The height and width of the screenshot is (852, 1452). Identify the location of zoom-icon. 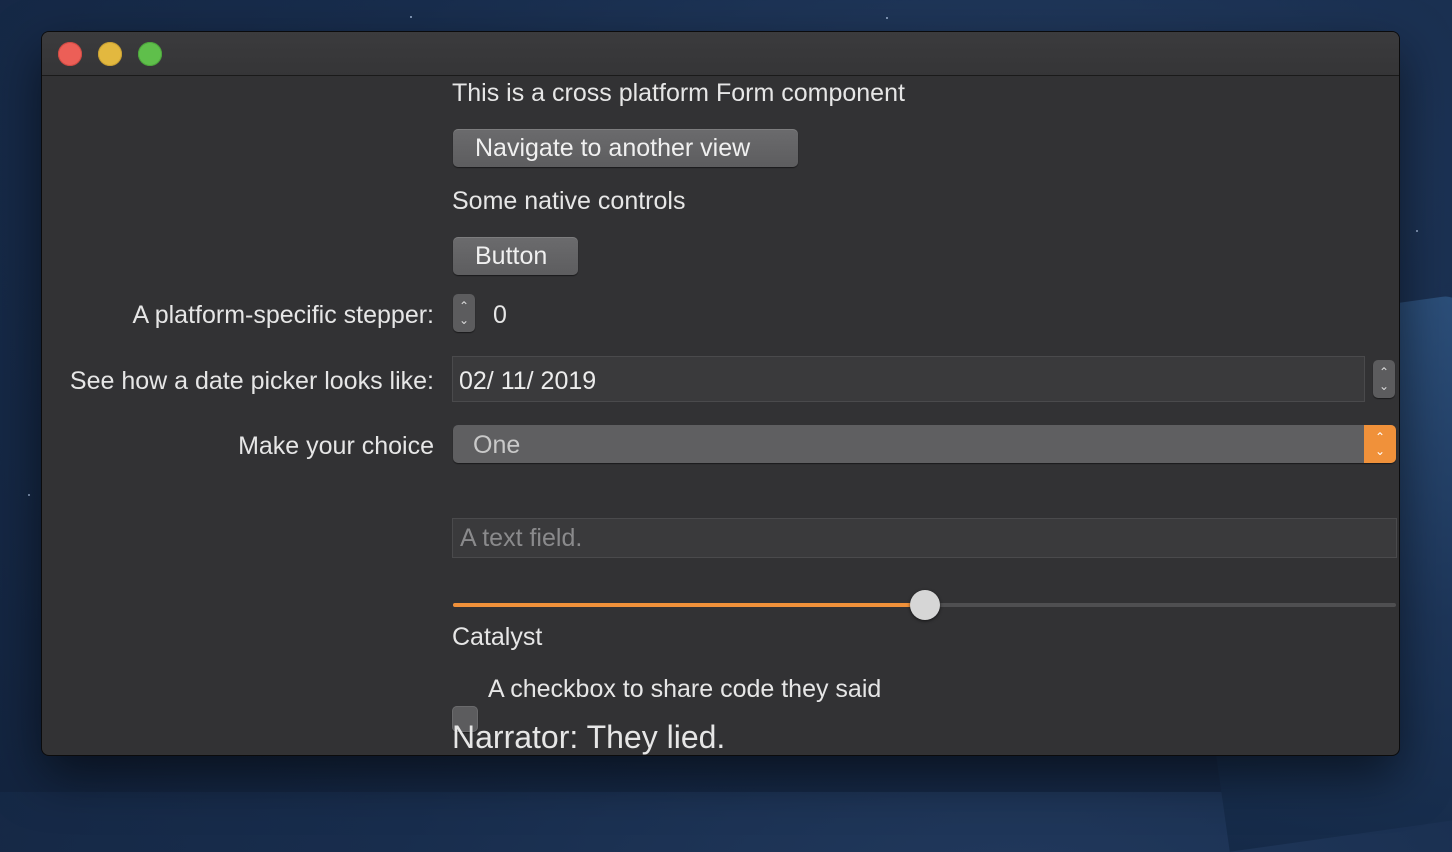
(150, 54).